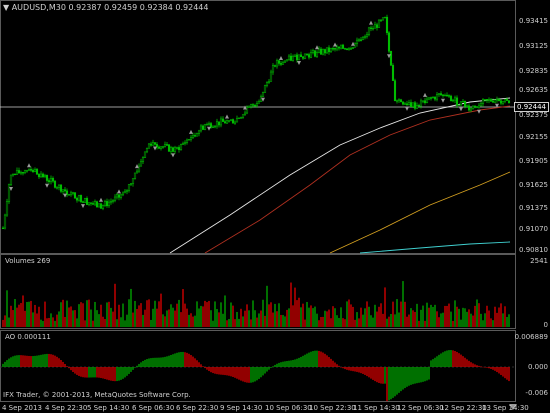 The height and width of the screenshot is (413, 550). Describe the element at coordinates (536, 393) in the screenshot. I see `ao-min-tick: -0.006` at that location.